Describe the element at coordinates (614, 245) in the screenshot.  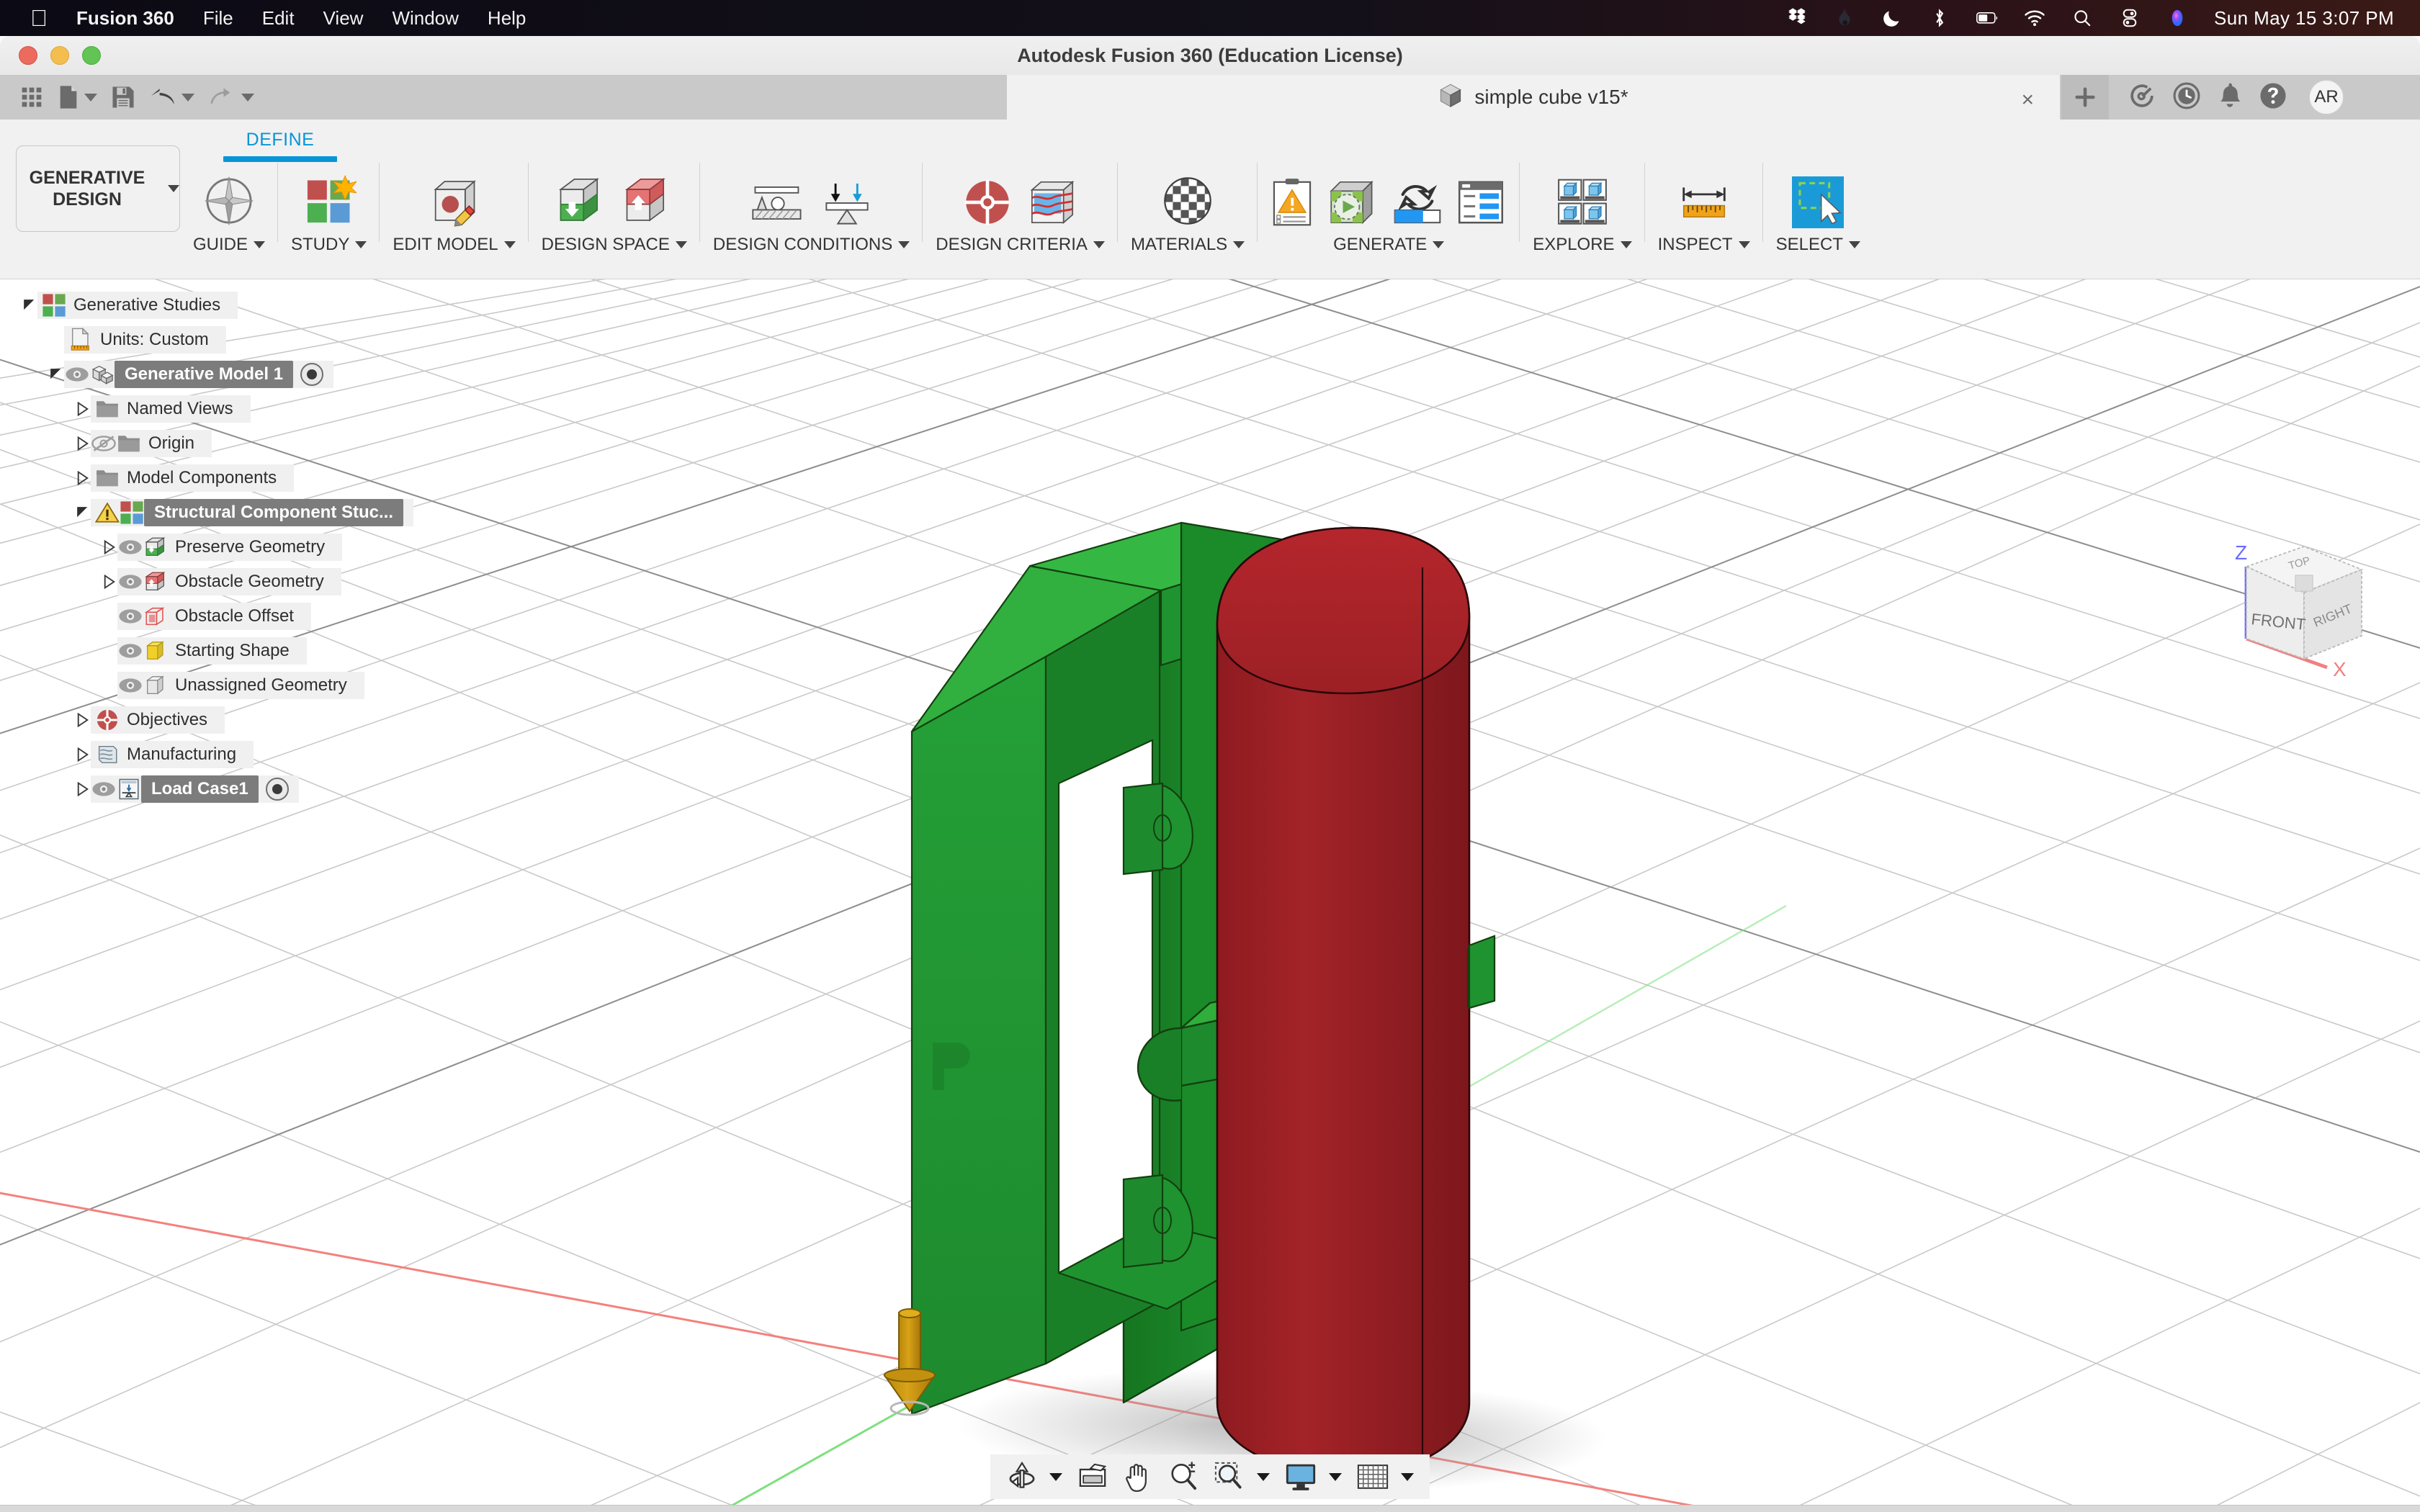
I see `panel-design-space-label: DESIGN SPACE` at that location.